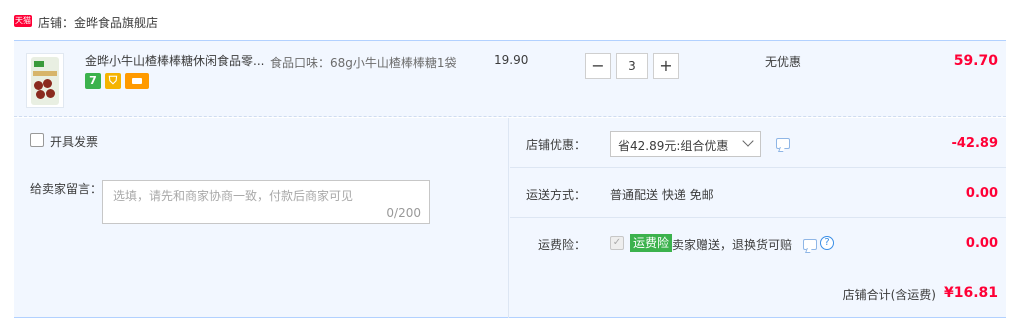 Image resolution: width=1029 pixels, height=325 pixels. What do you see at coordinates (758, 293) in the screenshot?
I see `shop-total-row: 店铺合计(含运费) ¥16.81` at bounding box center [758, 293].